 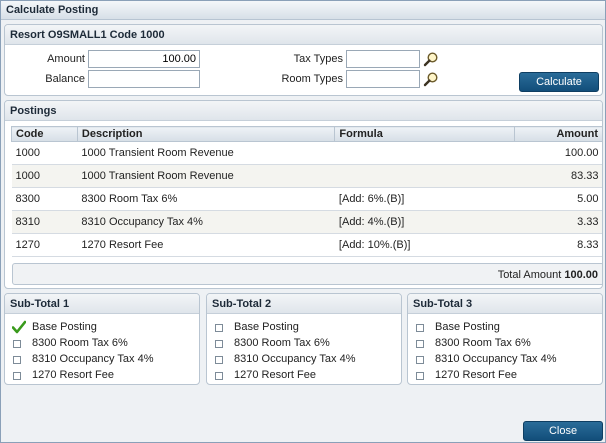 I want to click on table-row: 1000 1000 Transient Room Revenue 100.00, so click(x=306, y=153).